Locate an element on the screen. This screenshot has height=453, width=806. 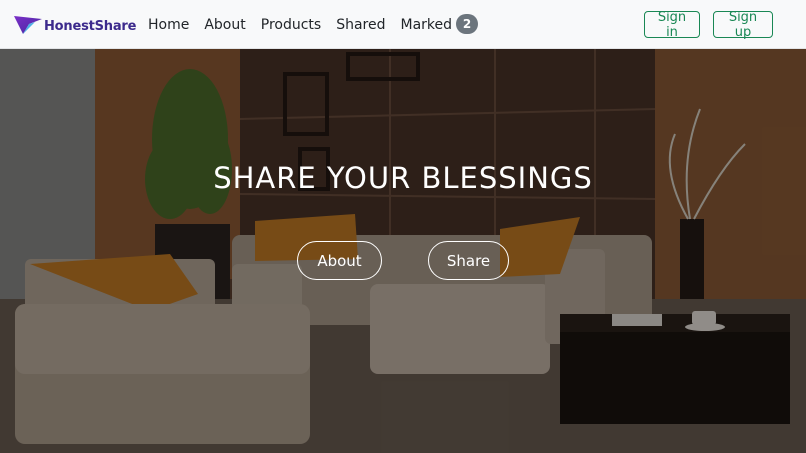
sign-up-button: Sign up is located at coordinates (743, 25).